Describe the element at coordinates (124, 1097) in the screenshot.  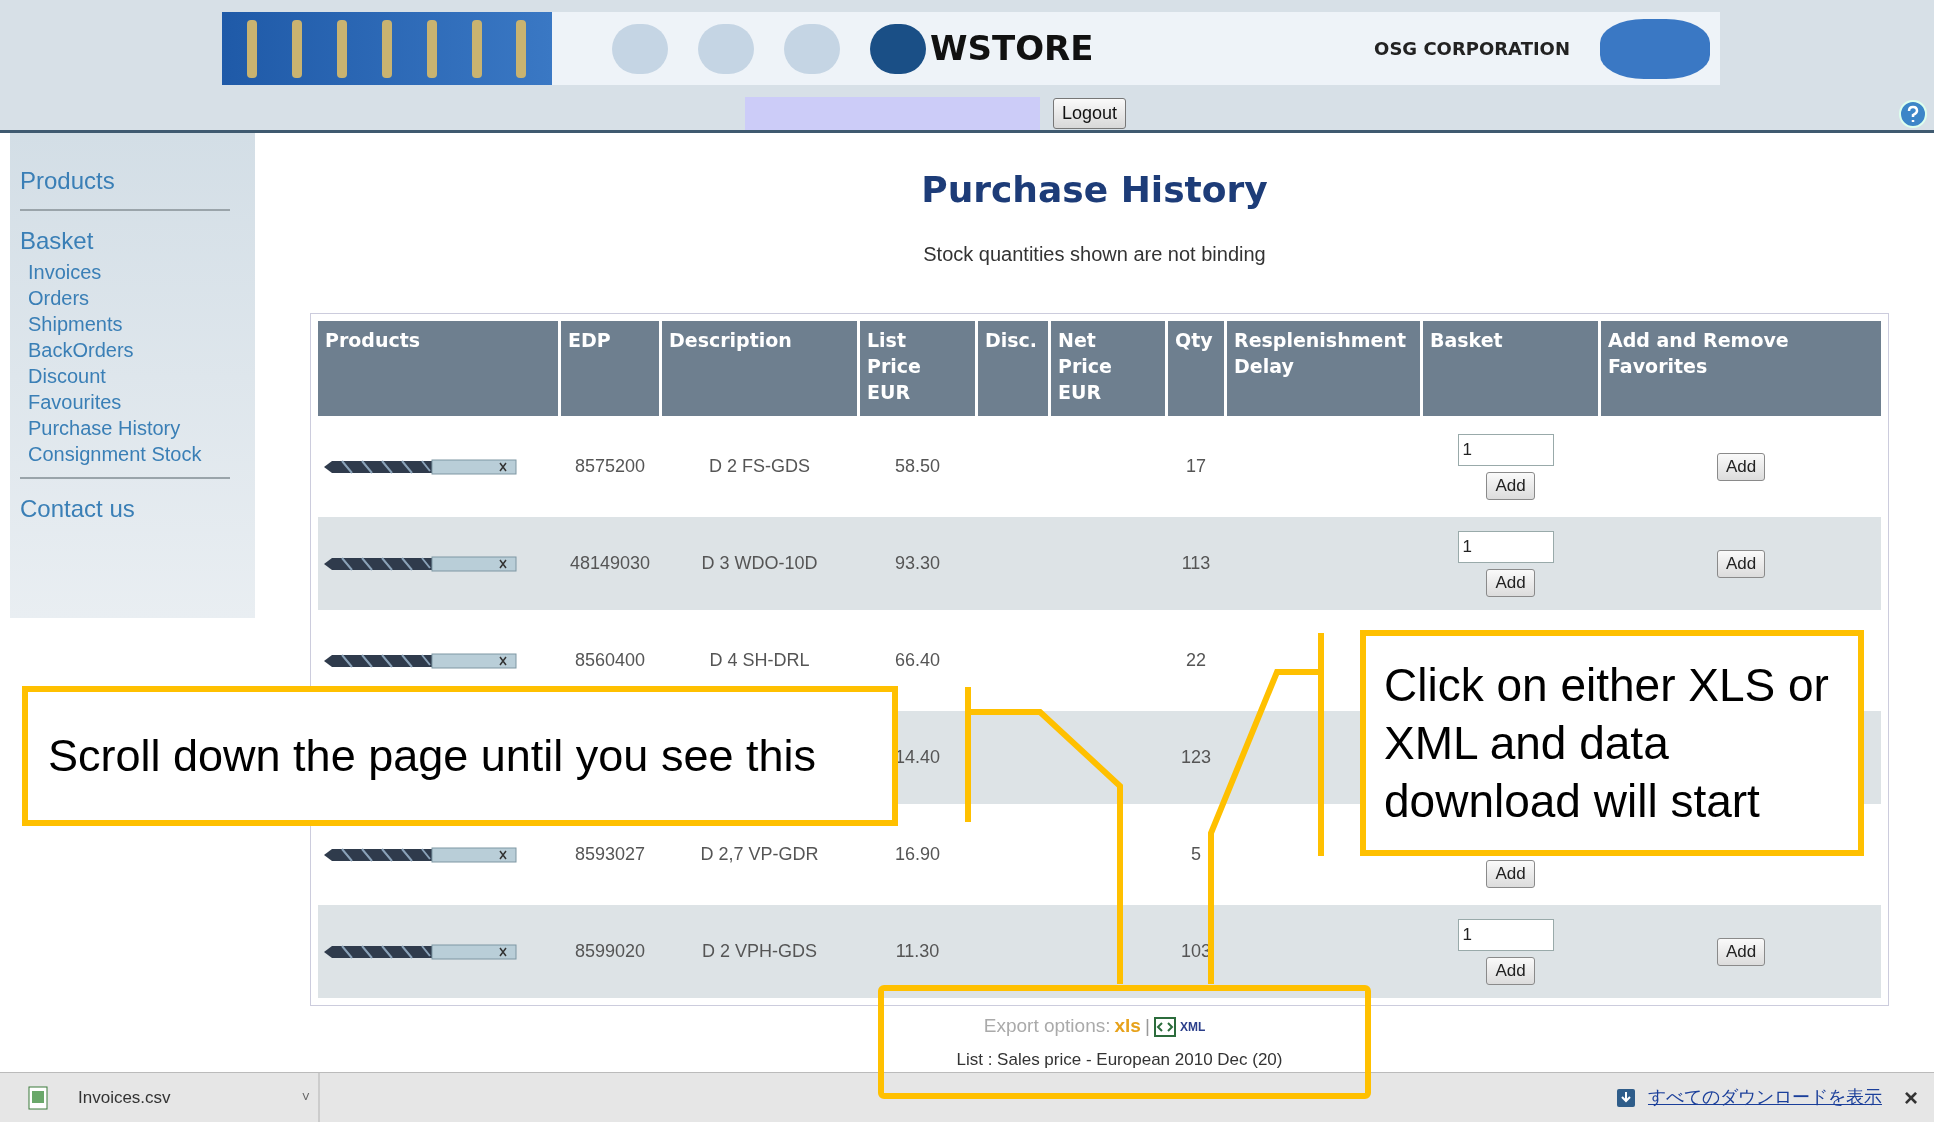
I see `downloaded-file-name: Invoices.csv` at that location.